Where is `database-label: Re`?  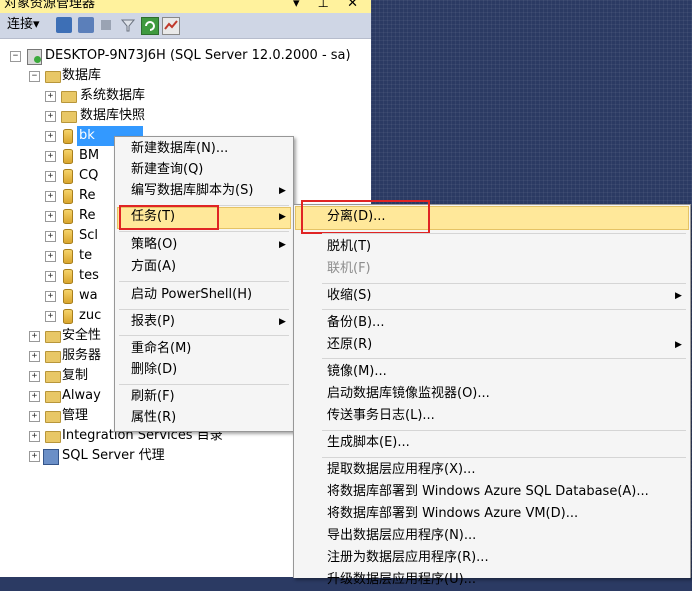 database-label: Re is located at coordinates (87, 195).